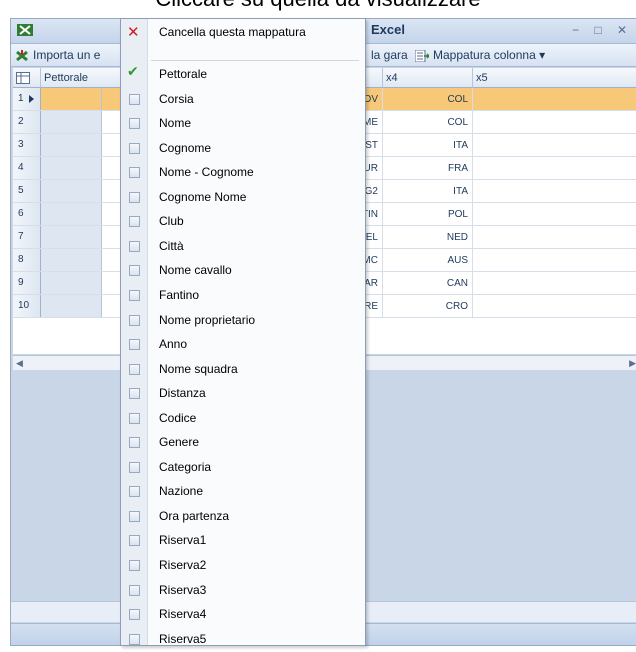  I want to click on mapping-icon, so click(422, 55).